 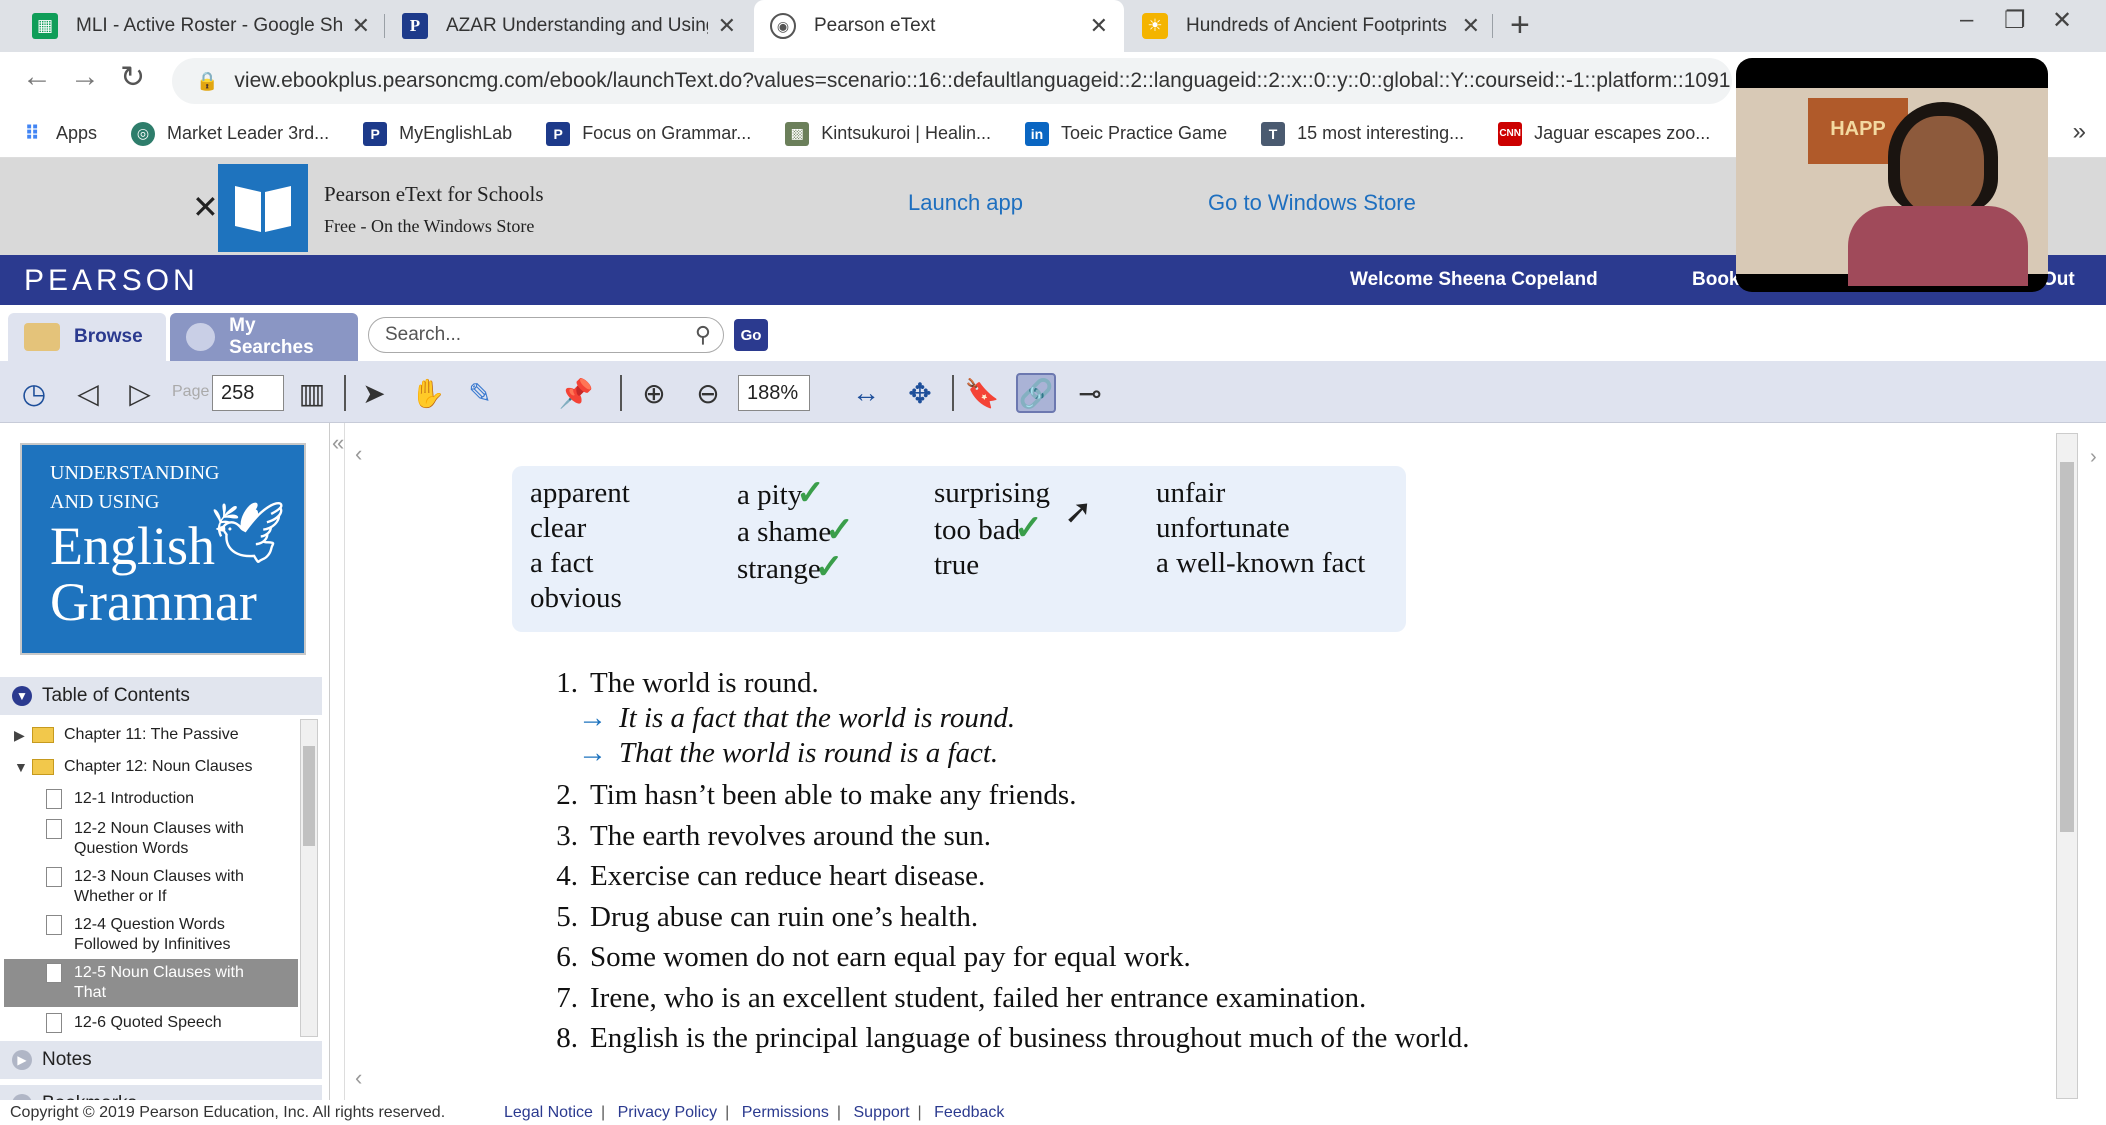 What do you see at coordinates (151, 735) in the screenshot?
I see `toc-item-chapter-11: ▶ Chapter 11: The Passive` at bounding box center [151, 735].